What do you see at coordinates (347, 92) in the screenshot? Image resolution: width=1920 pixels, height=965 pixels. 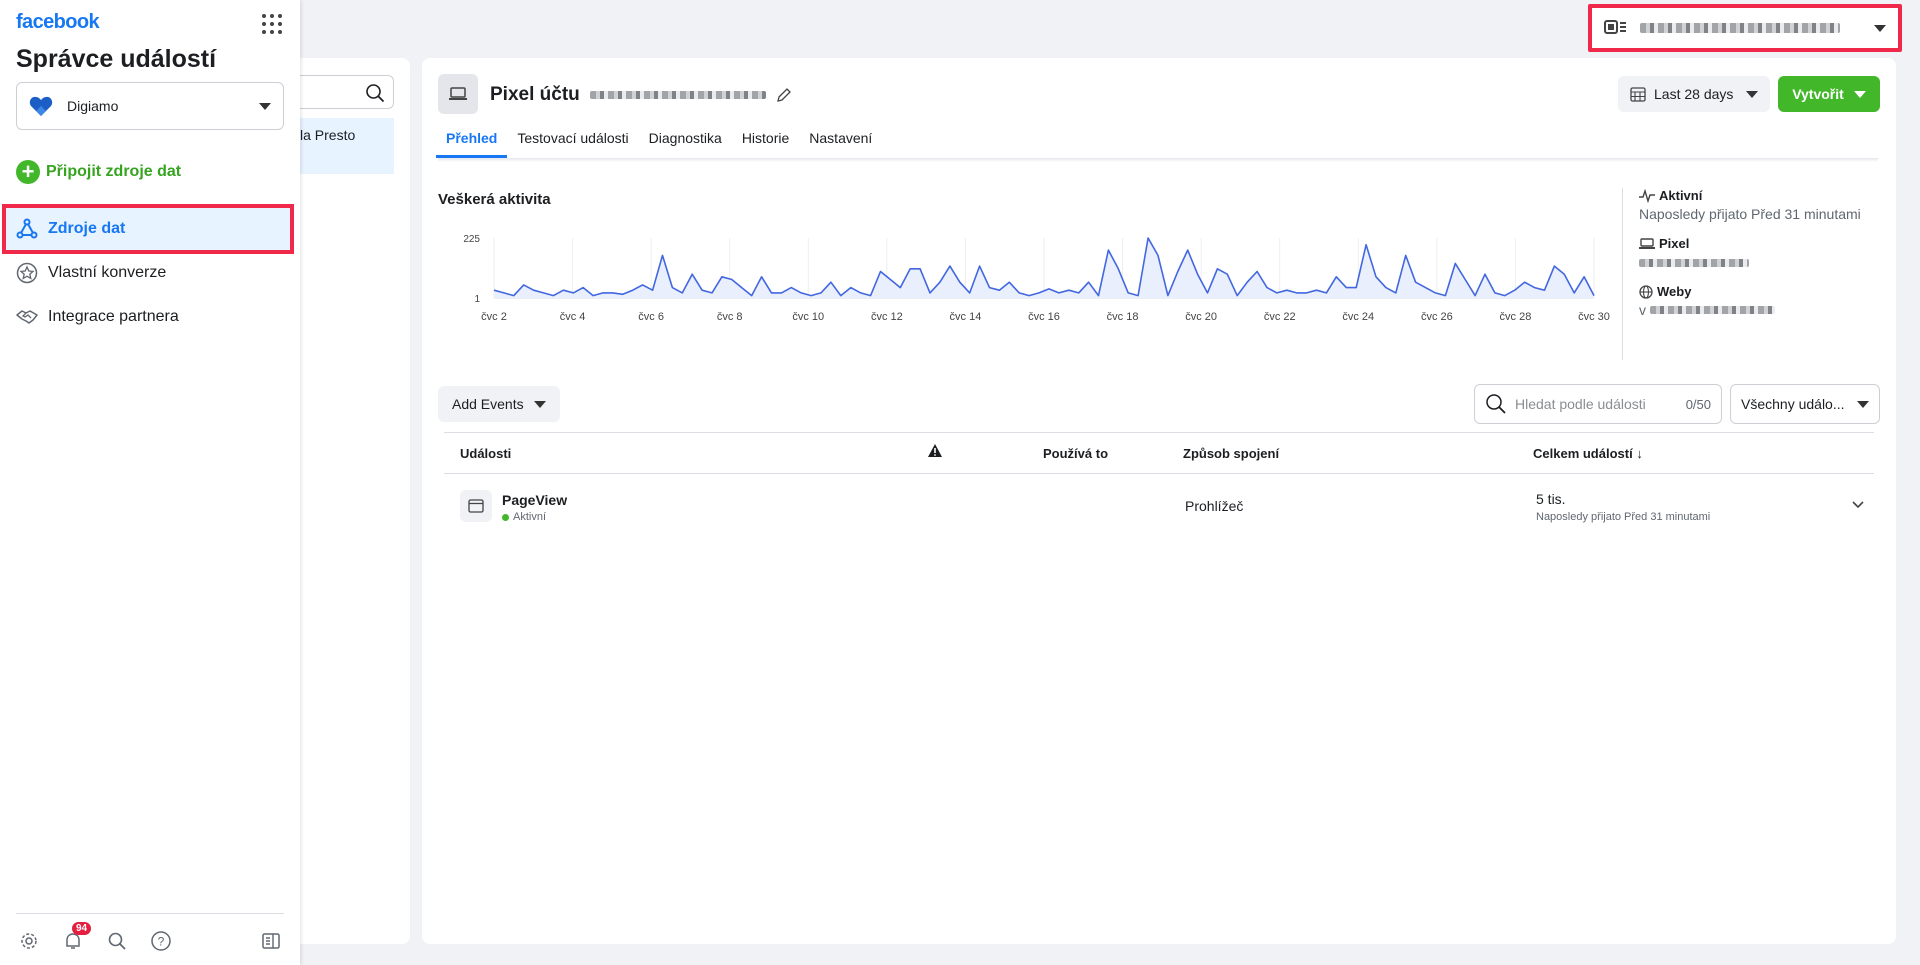 I see `data-source-search-input` at bounding box center [347, 92].